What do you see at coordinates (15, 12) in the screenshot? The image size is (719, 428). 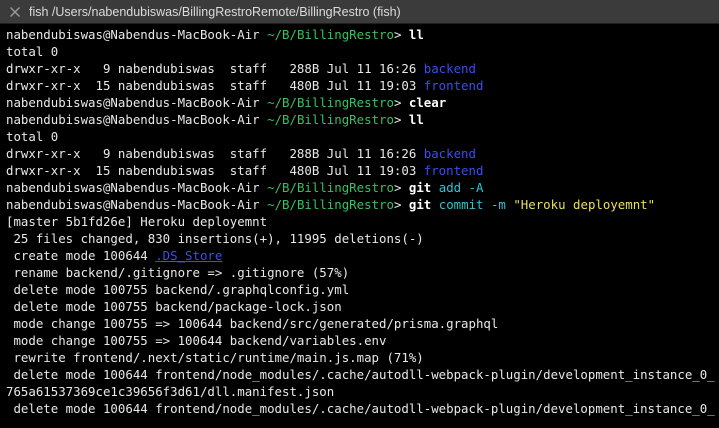 I see `close-icon` at bounding box center [15, 12].